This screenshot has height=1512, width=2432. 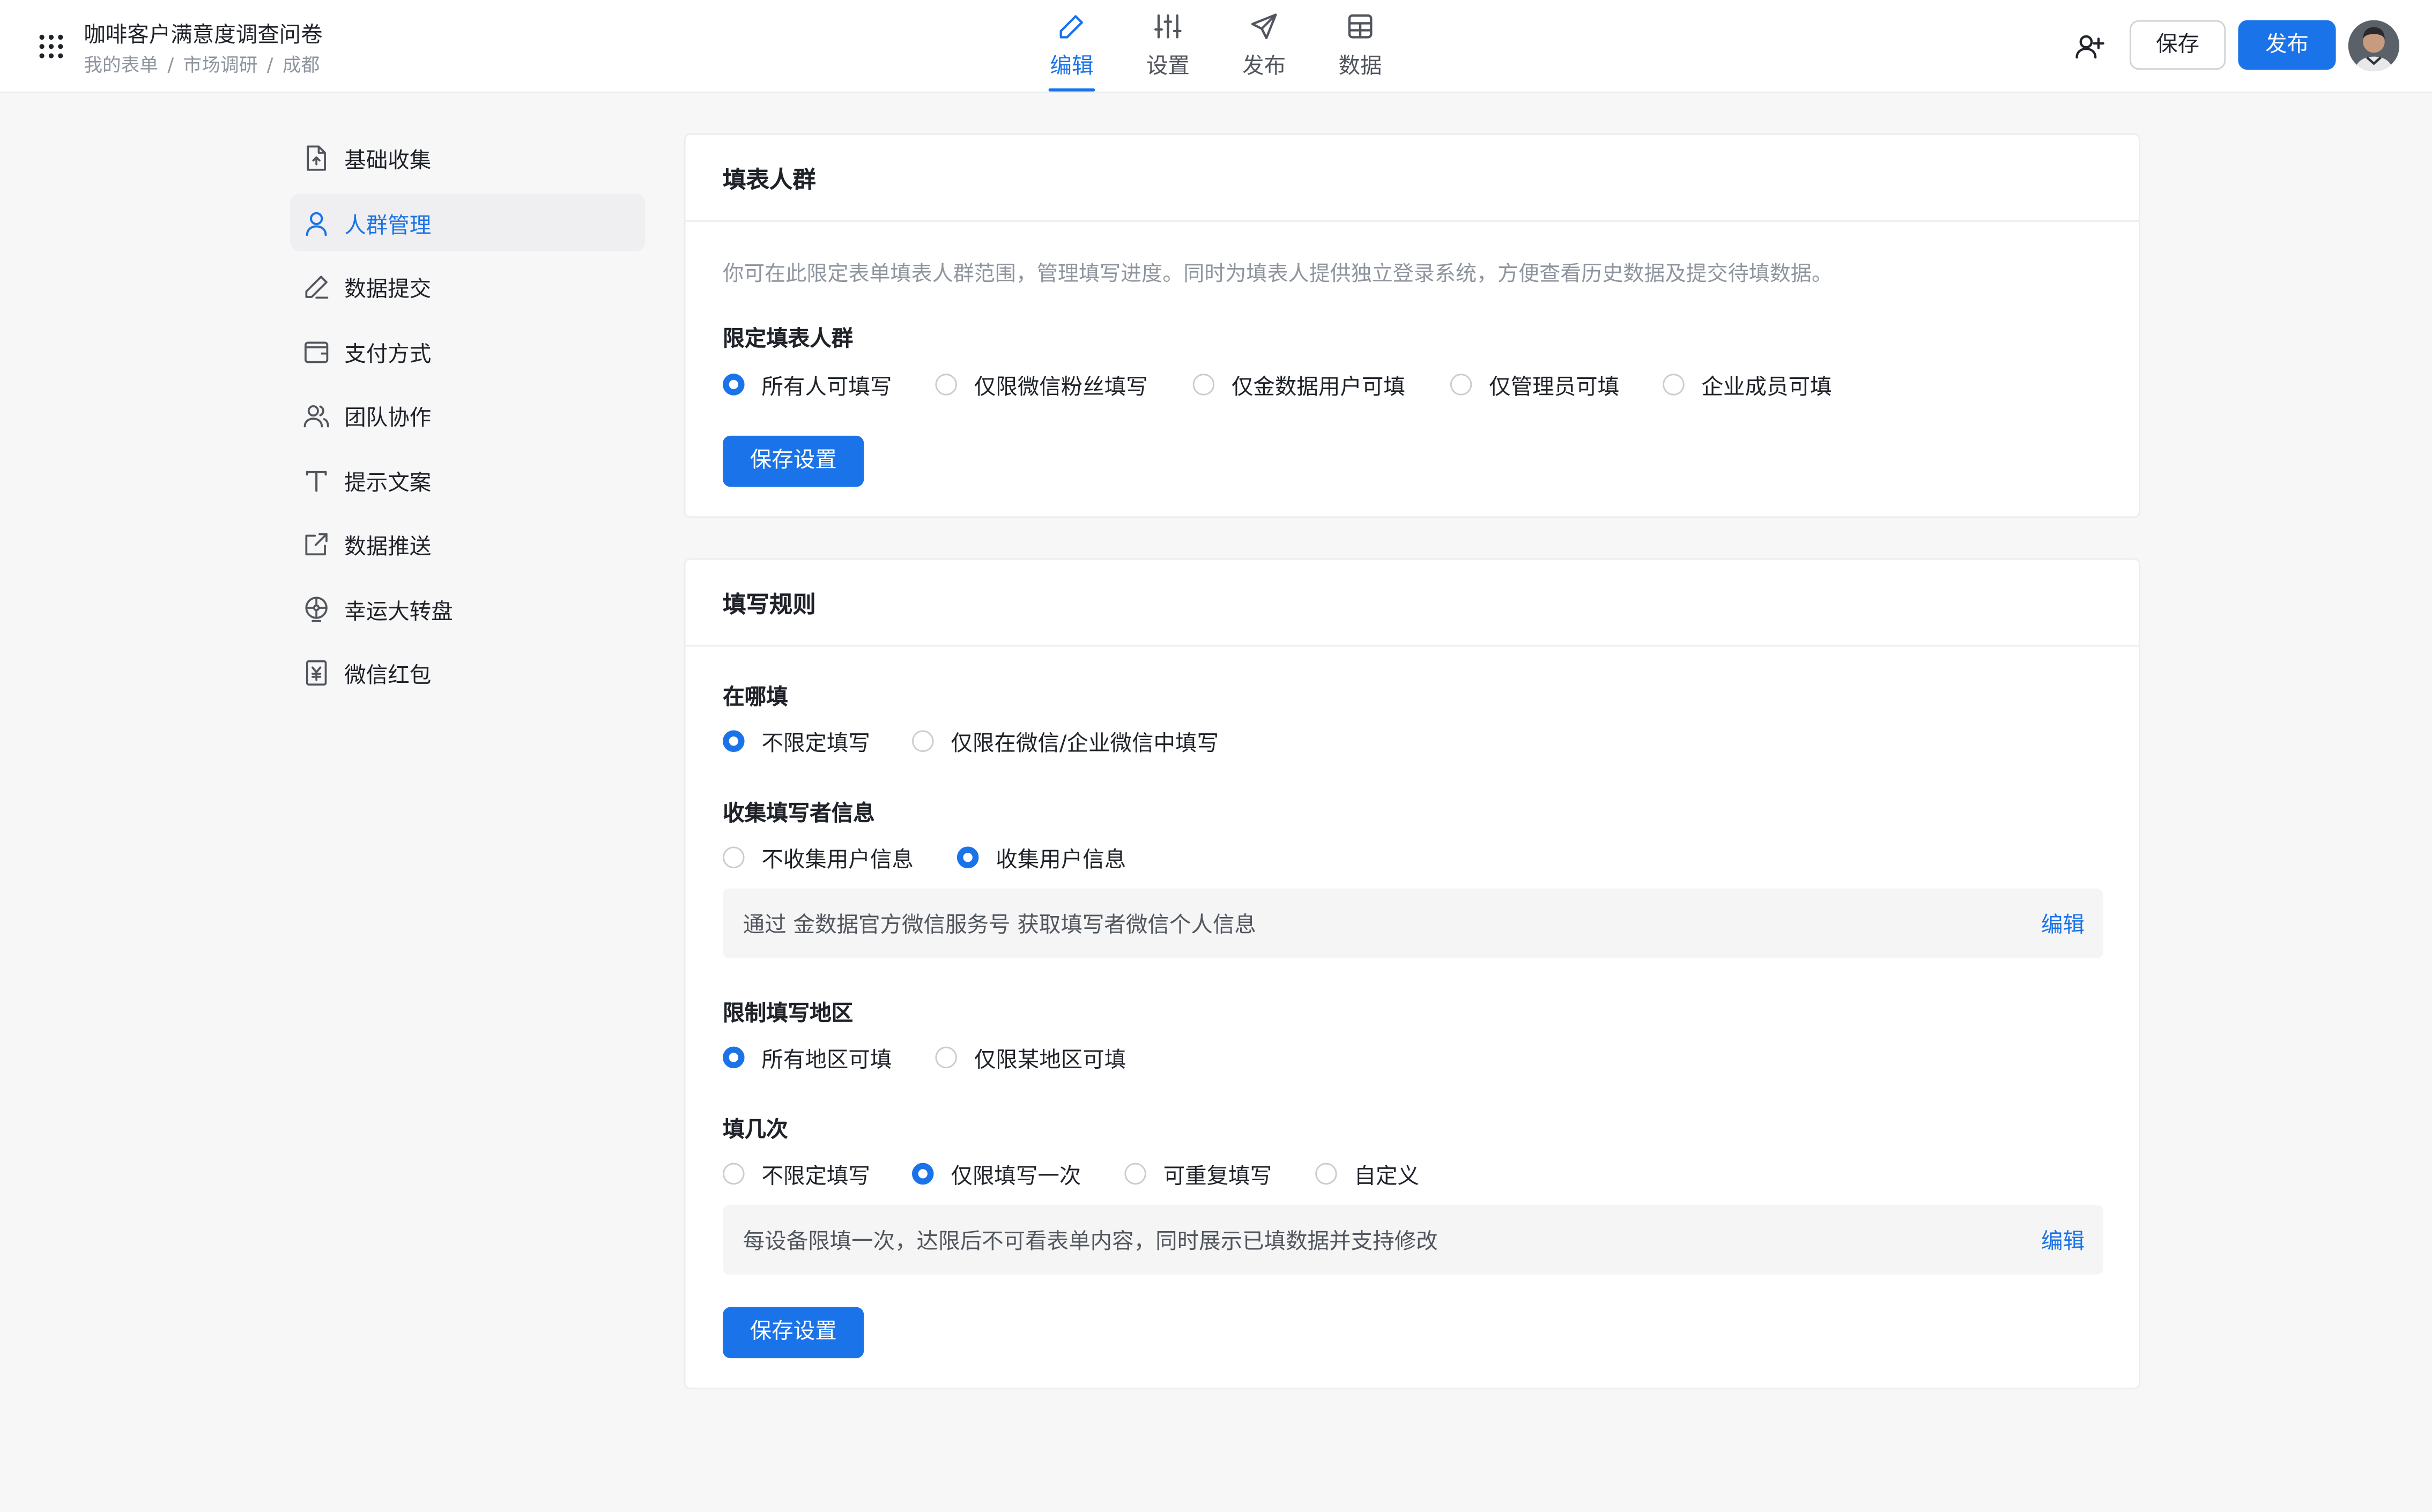 What do you see at coordinates (1766, 387) in the screenshot?
I see `radio-label: 企业成员可填` at bounding box center [1766, 387].